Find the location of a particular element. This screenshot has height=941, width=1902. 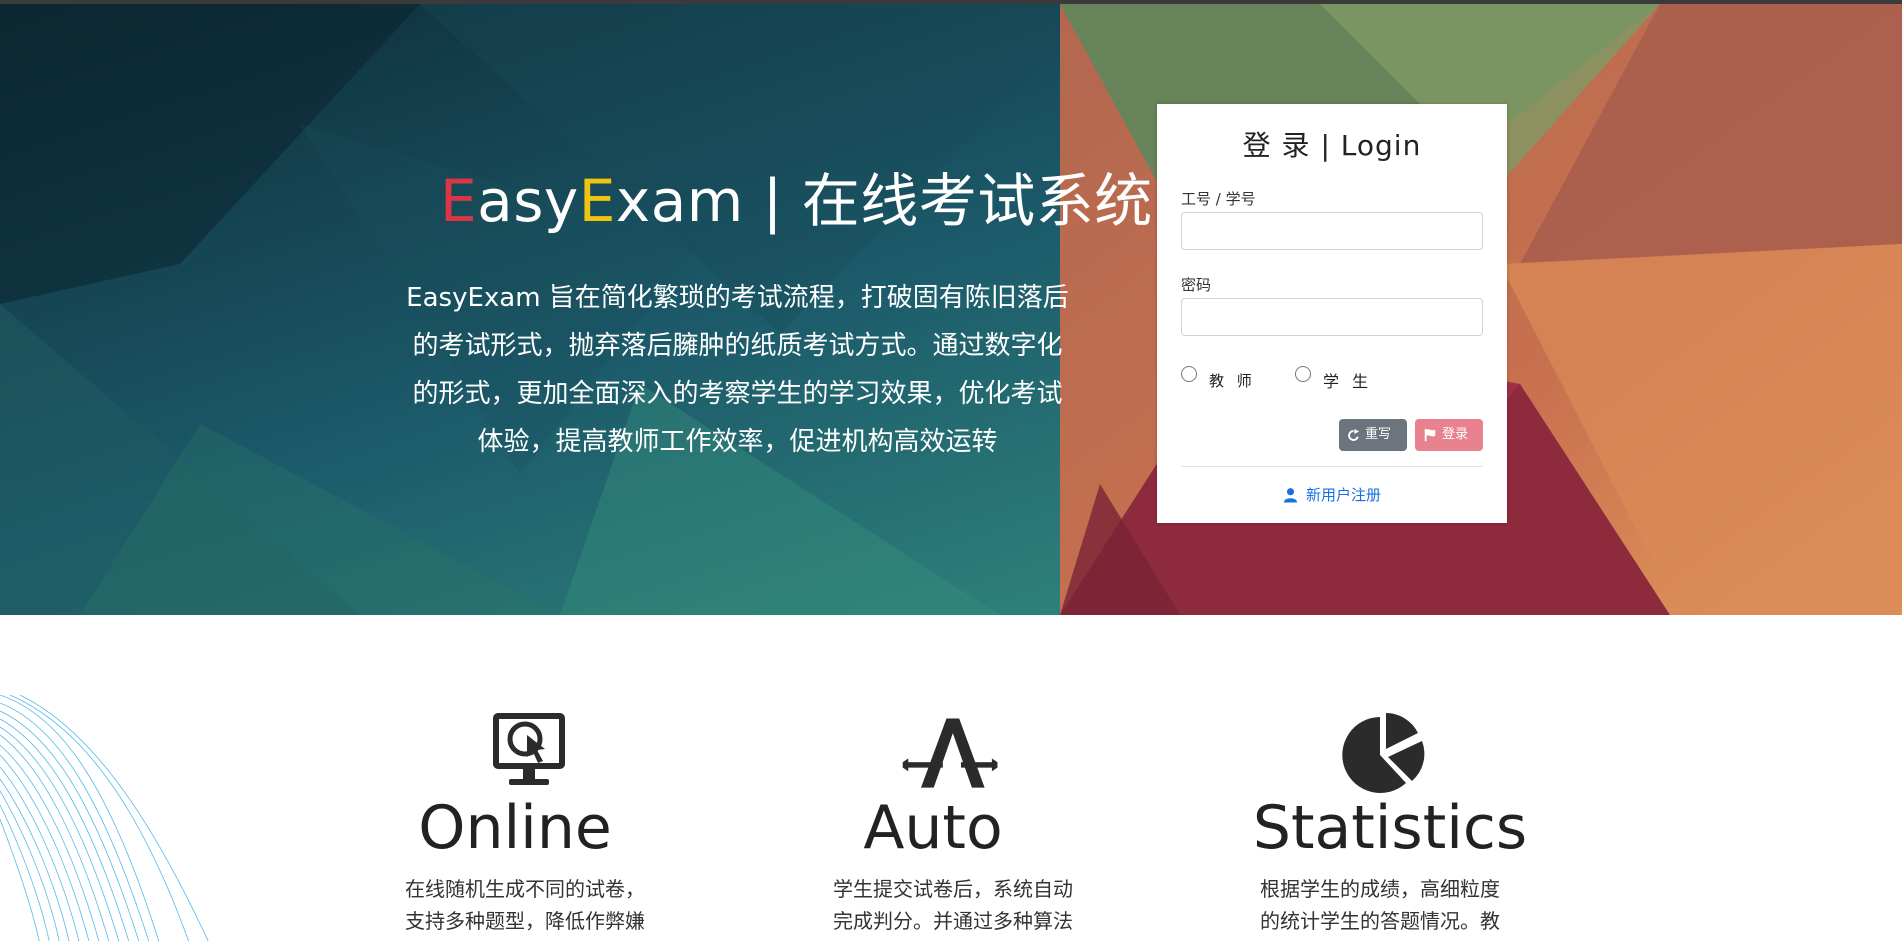

teacher-radio-label: 教 师 is located at coordinates (1232, 380).